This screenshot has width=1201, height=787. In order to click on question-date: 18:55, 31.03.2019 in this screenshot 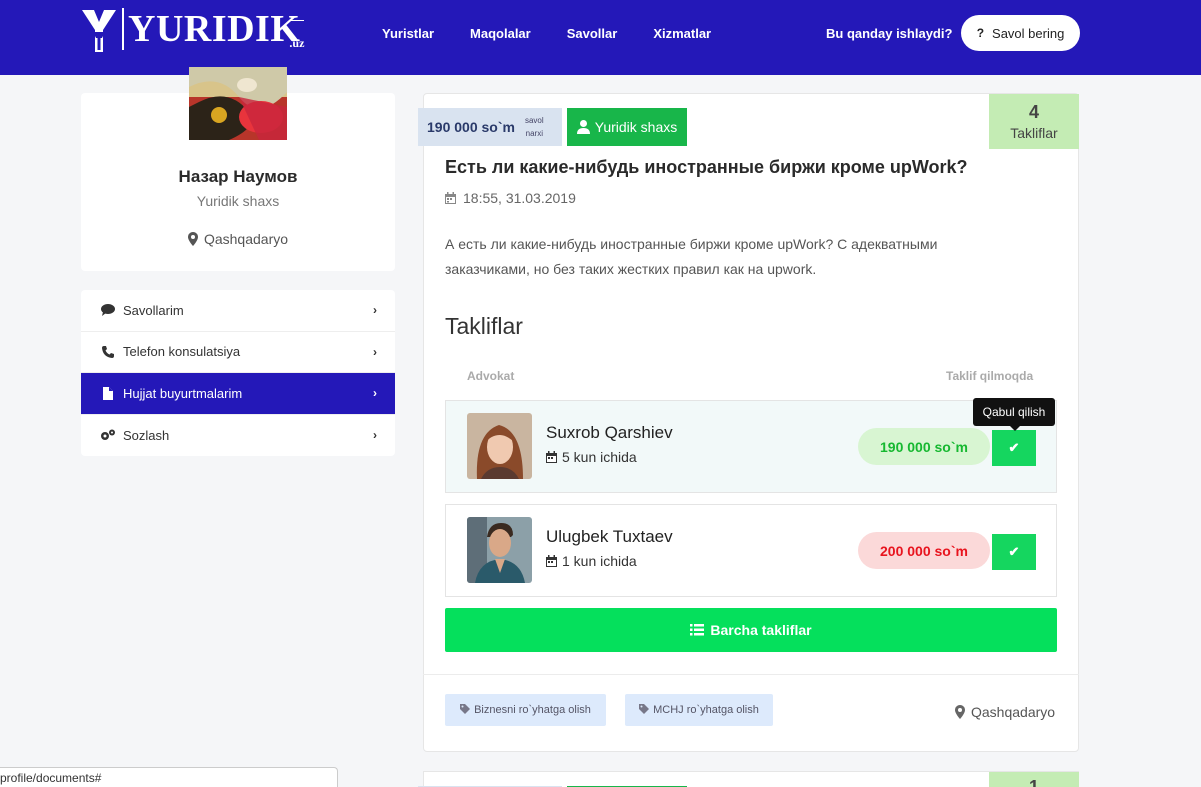, I will do `click(510, 198)`.